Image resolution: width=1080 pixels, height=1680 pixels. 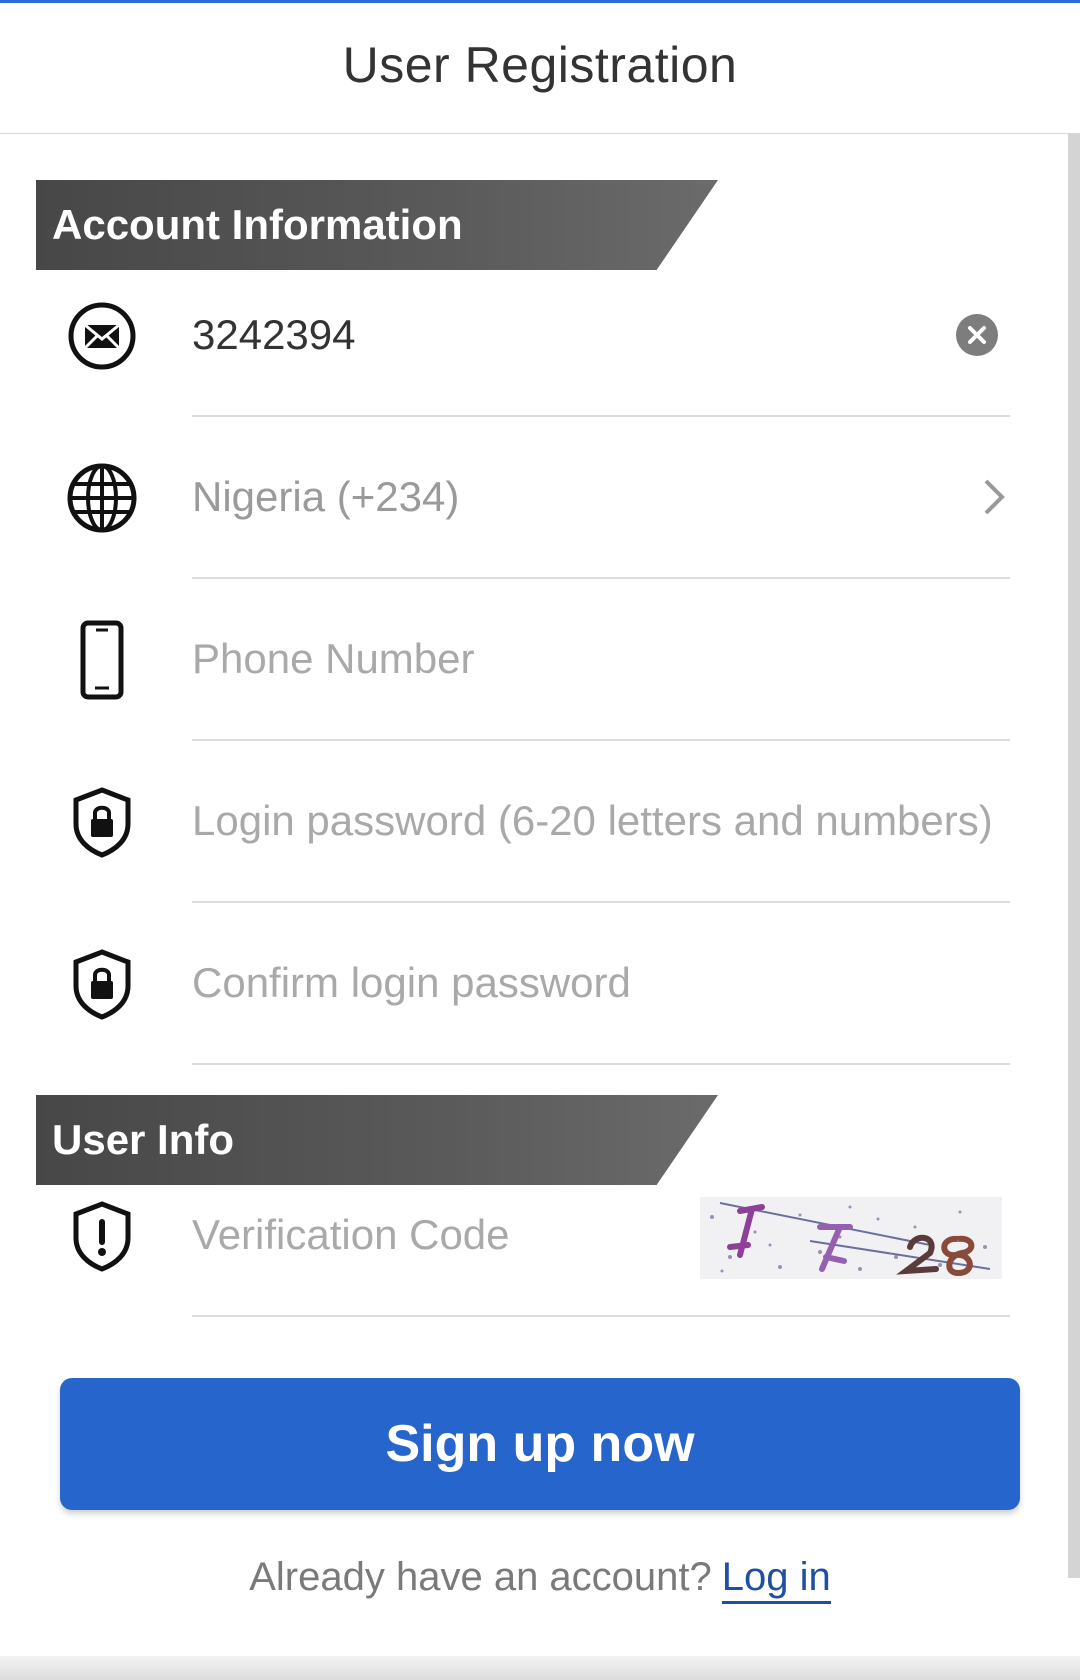 I want to click on login-prompt-text: Already have an account?, so click(x=480, y=1577).